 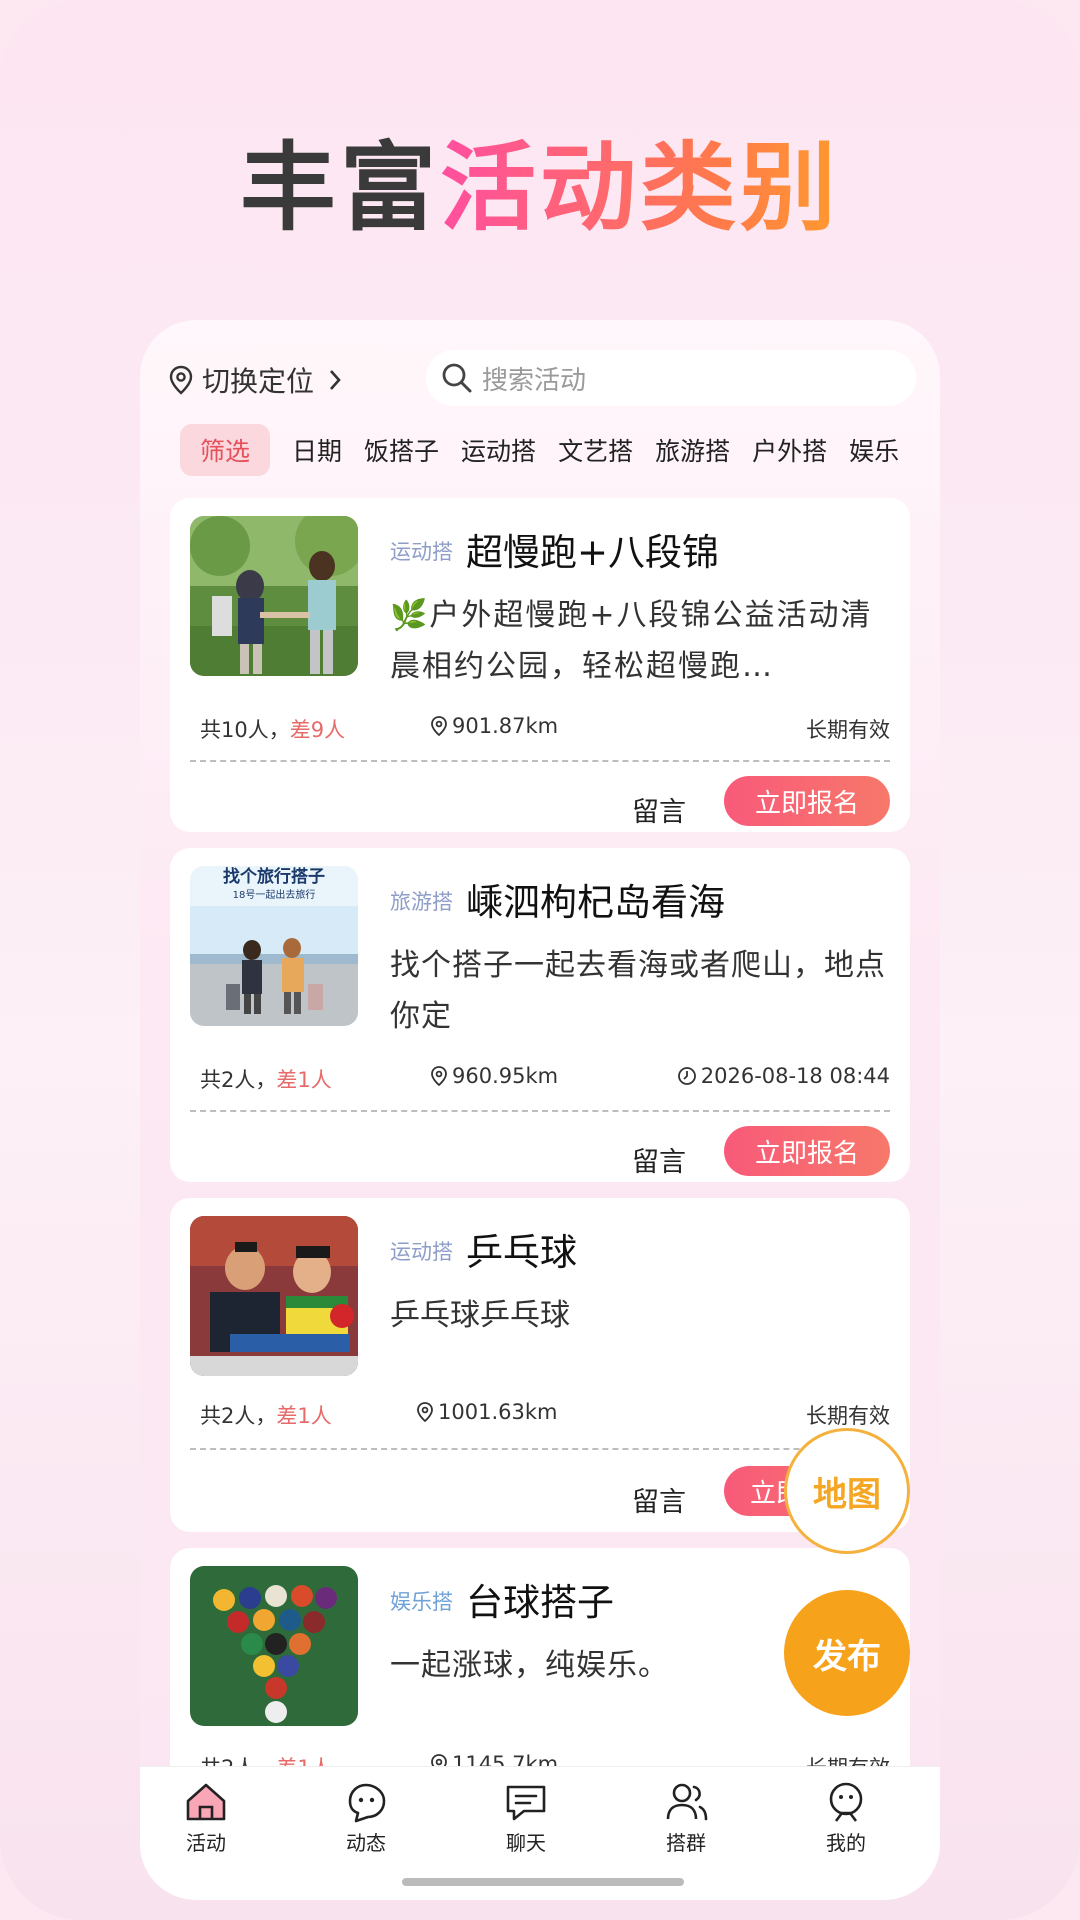 I want to click on activity-meta: 共2人，差1人 1001.63km 长期有效, so click(x=545, y=1415).